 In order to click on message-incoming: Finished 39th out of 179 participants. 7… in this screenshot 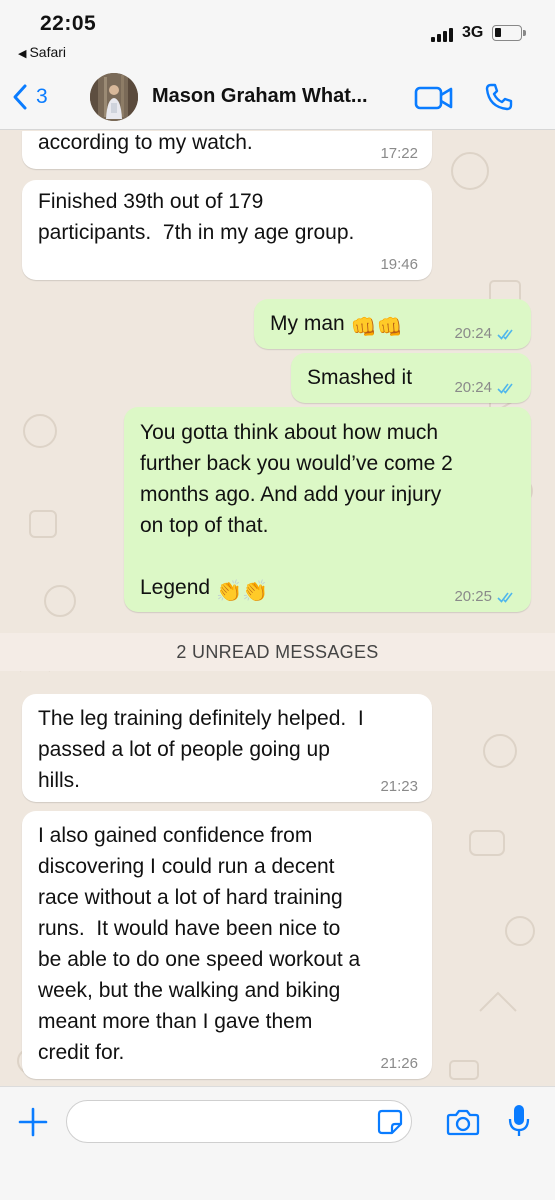, I will do `click(227, 230)`.